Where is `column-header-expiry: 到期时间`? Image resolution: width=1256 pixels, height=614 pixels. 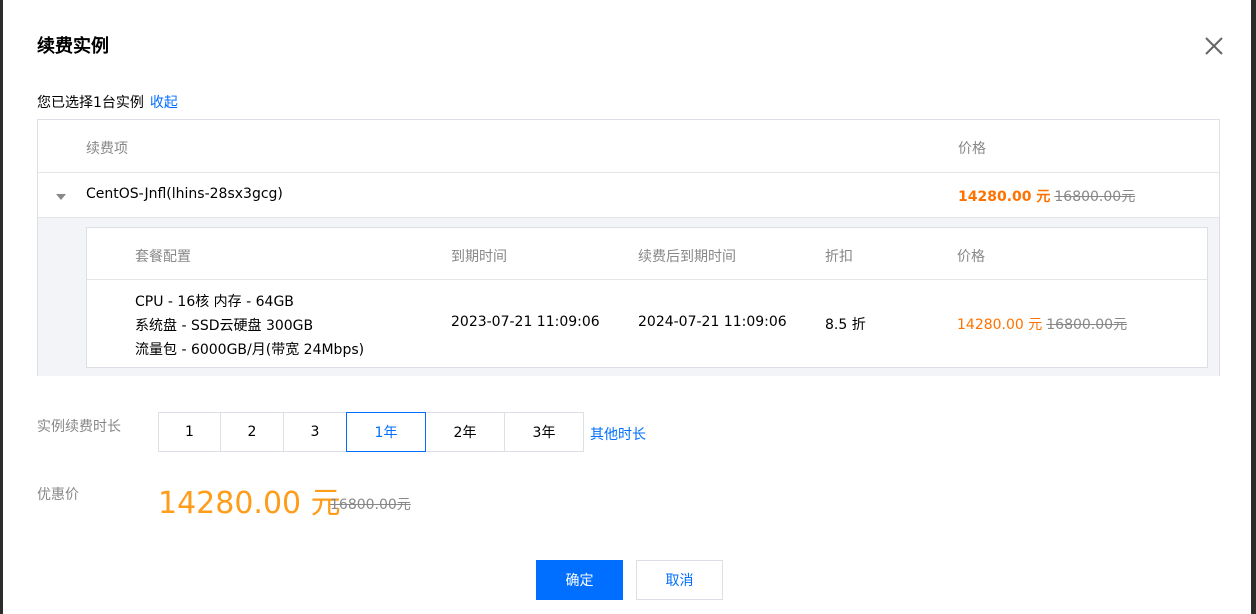
column-header-expiry: 到期时间 is located at coordinates (479, 257).